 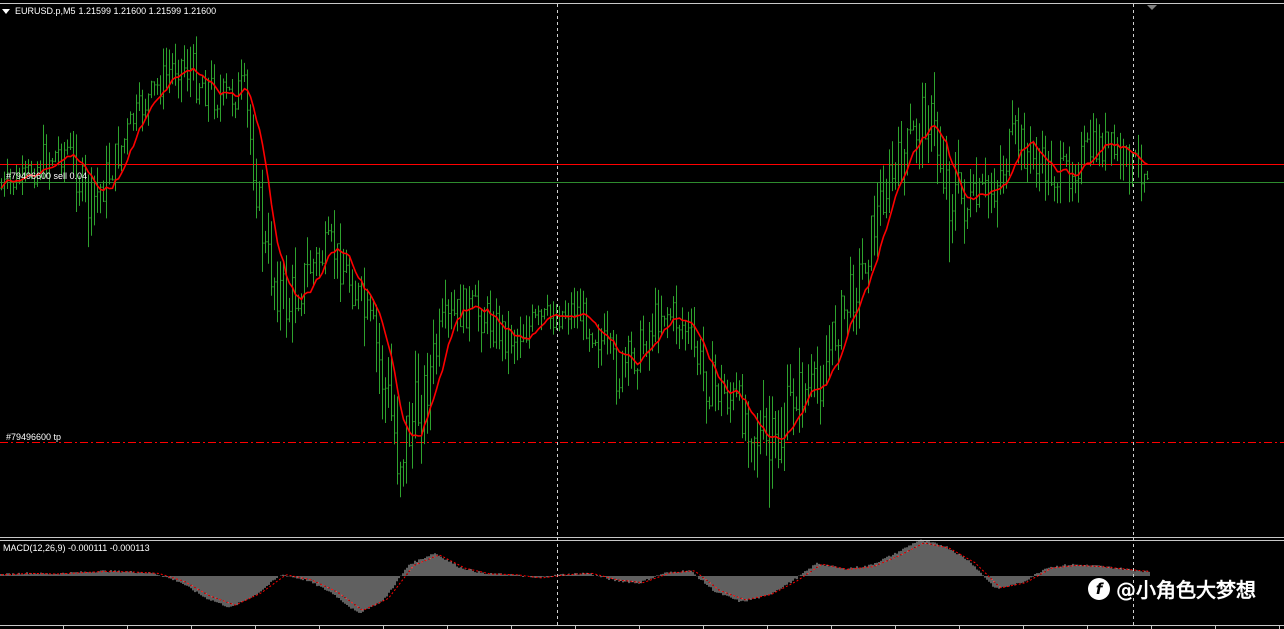 What do you see at coordinates (45, 11) in the screenshot?
I see `symbol-name: EURUSD.p,M5` at bounding box center [45, 11].